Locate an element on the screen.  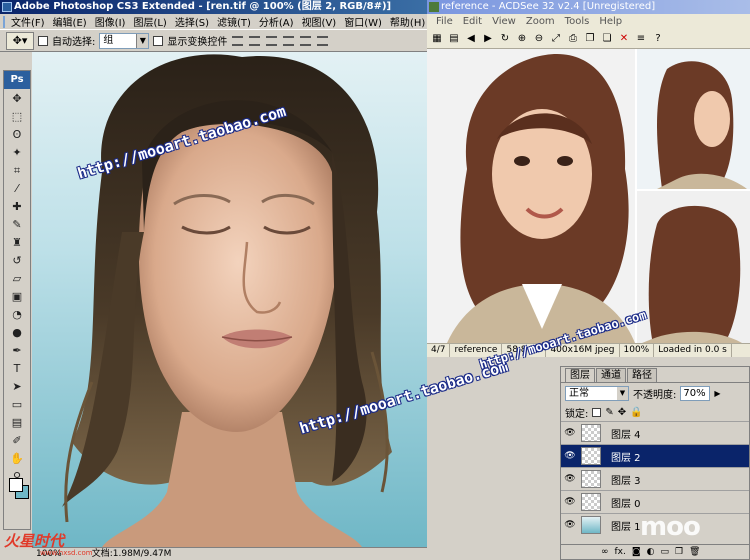
tab-paths: 路径 is located at coordinates (642, 375).